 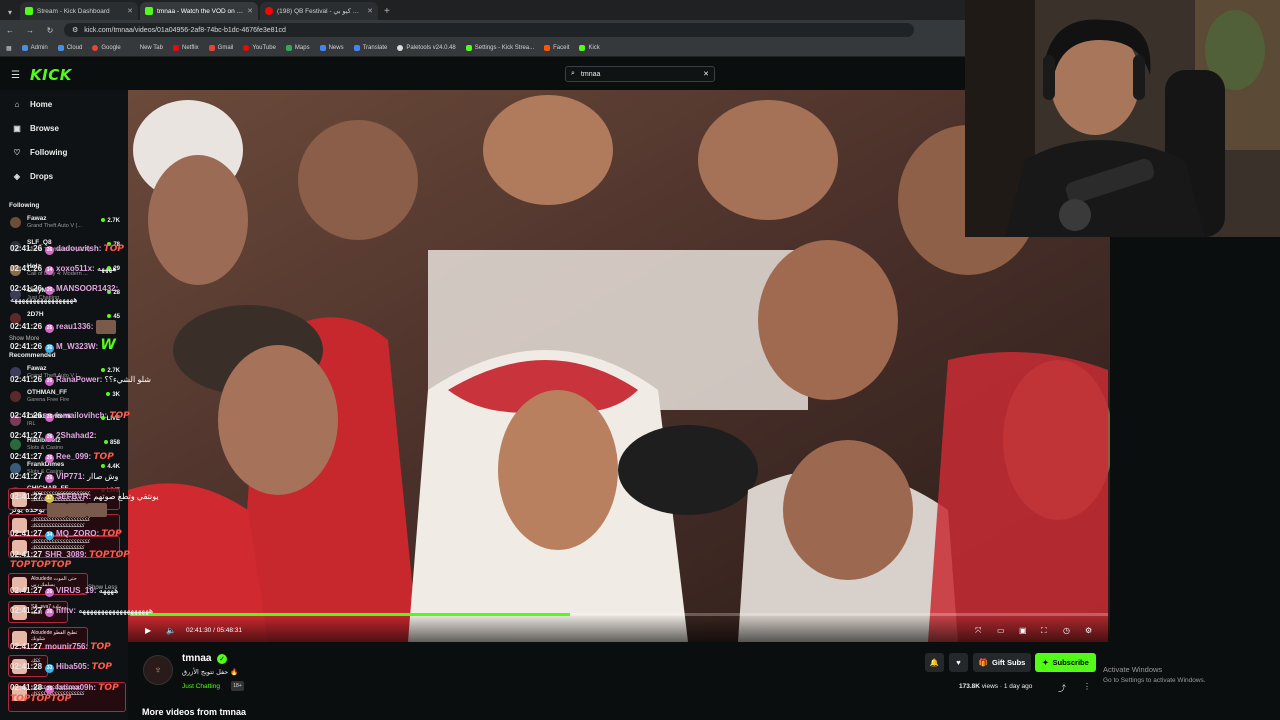 What do you see at coordinates (75, 30) in the screenshot?
I see `site-info-icon: ⚙` at bounding box center [75, 30].